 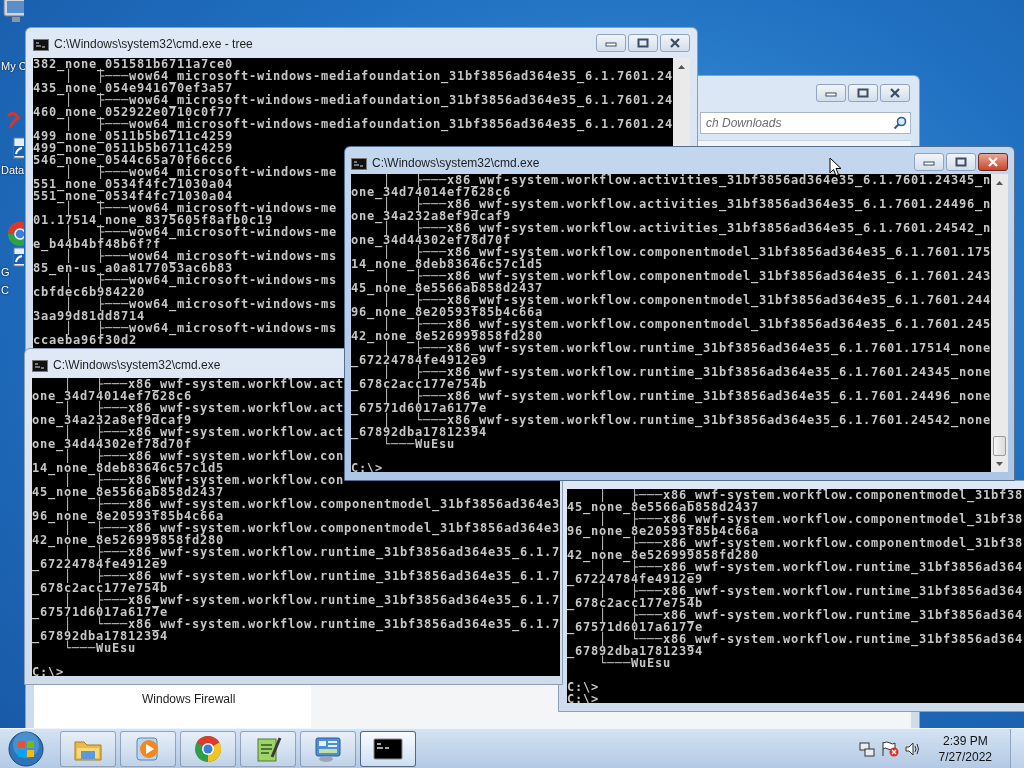 I want to click on console-line: │ └───x86_wwf-system.workflow.runtime_31bf3856ad364e35_6.1.7601.24542_none, so click(x=687, y=420).